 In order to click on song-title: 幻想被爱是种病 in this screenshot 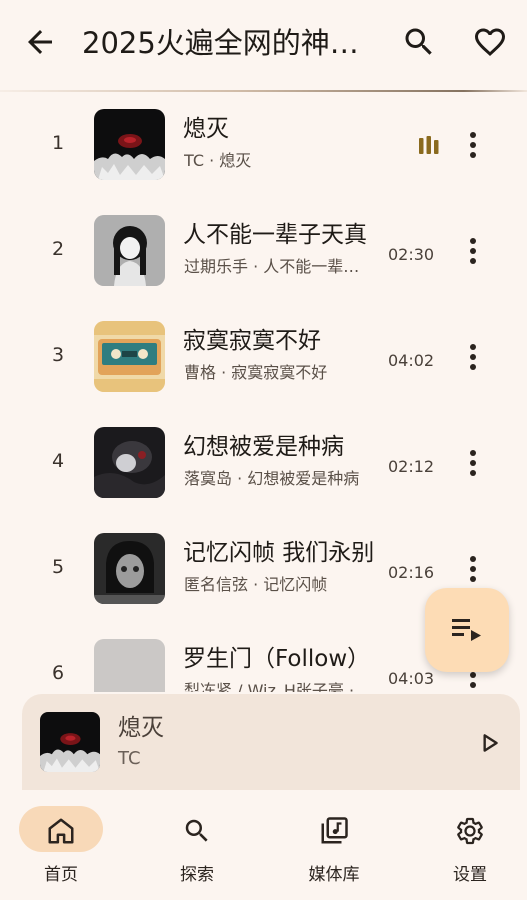, I will do `click(263, 447)`.